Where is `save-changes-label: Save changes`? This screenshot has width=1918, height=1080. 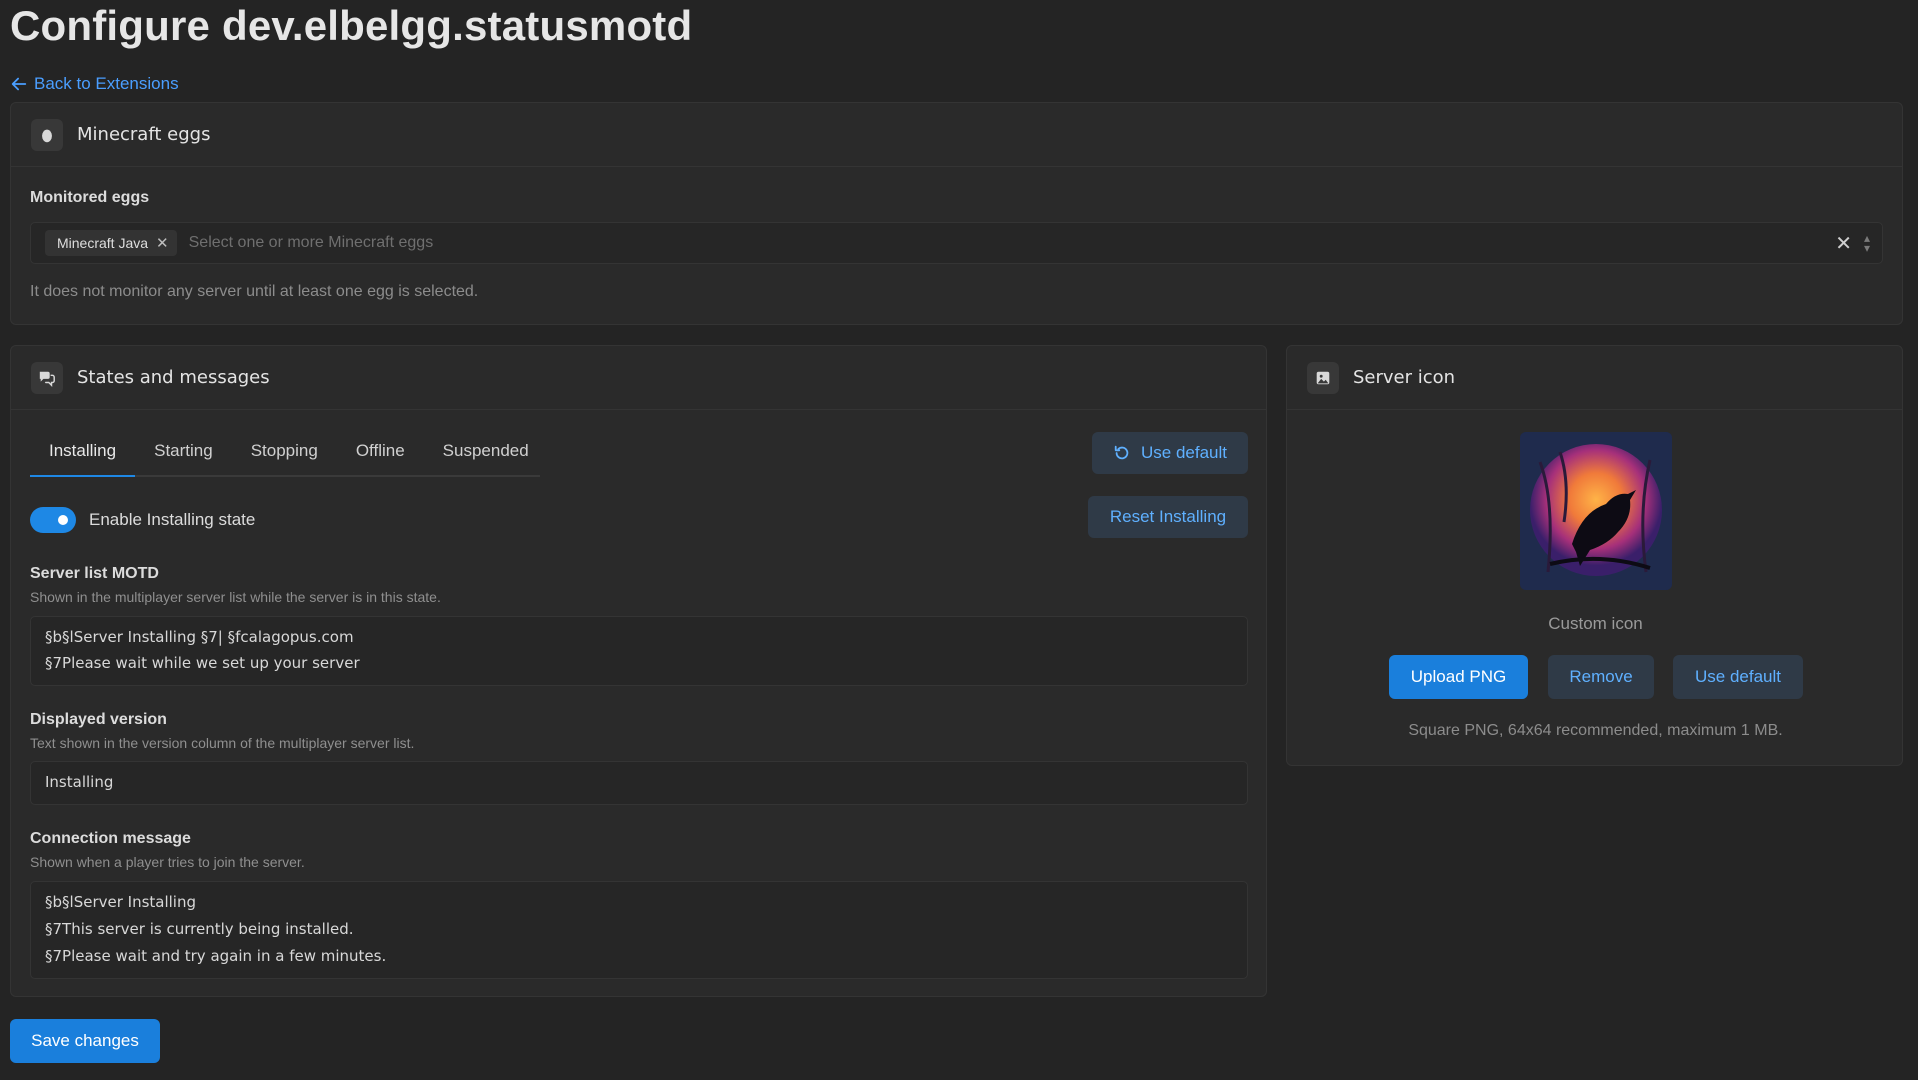 save-changes-label: Save changes is located at coordinates (85, 1040).